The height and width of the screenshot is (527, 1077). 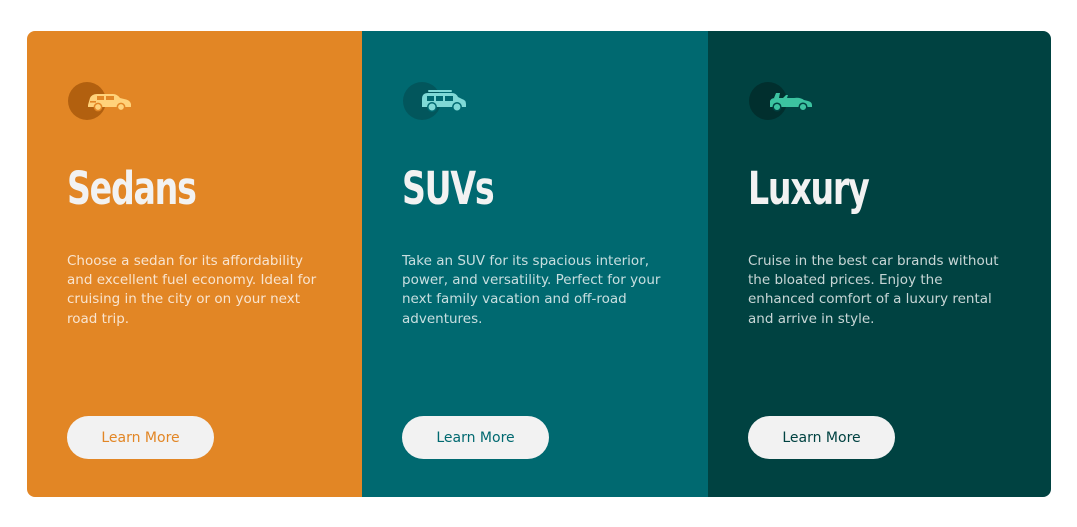 What do you see at coordinates (132, 188) in the screenshot?
I see `card-title: Sedans` at bounding box center [132, 188].